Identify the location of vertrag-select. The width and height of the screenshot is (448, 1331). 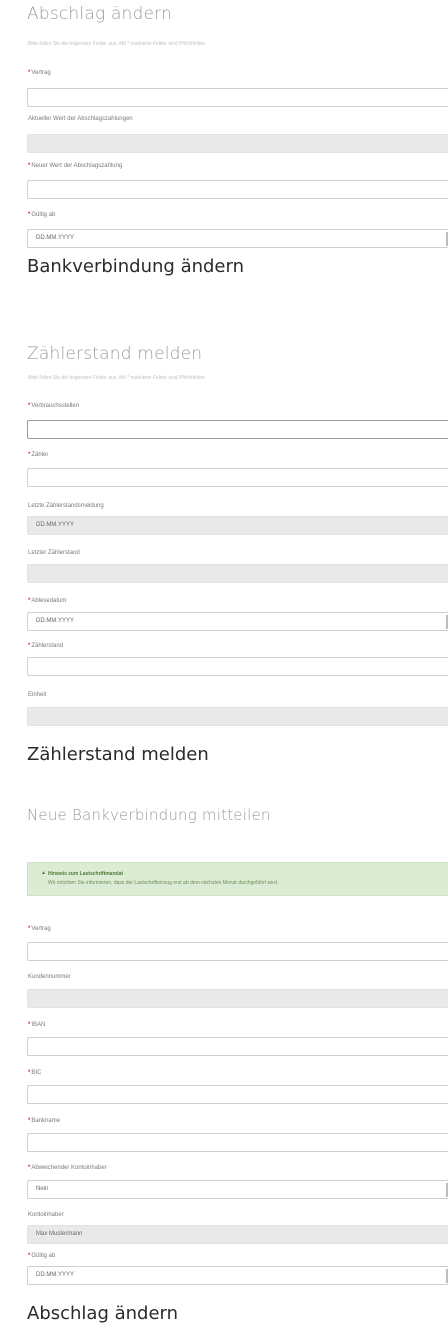
(237, 951).